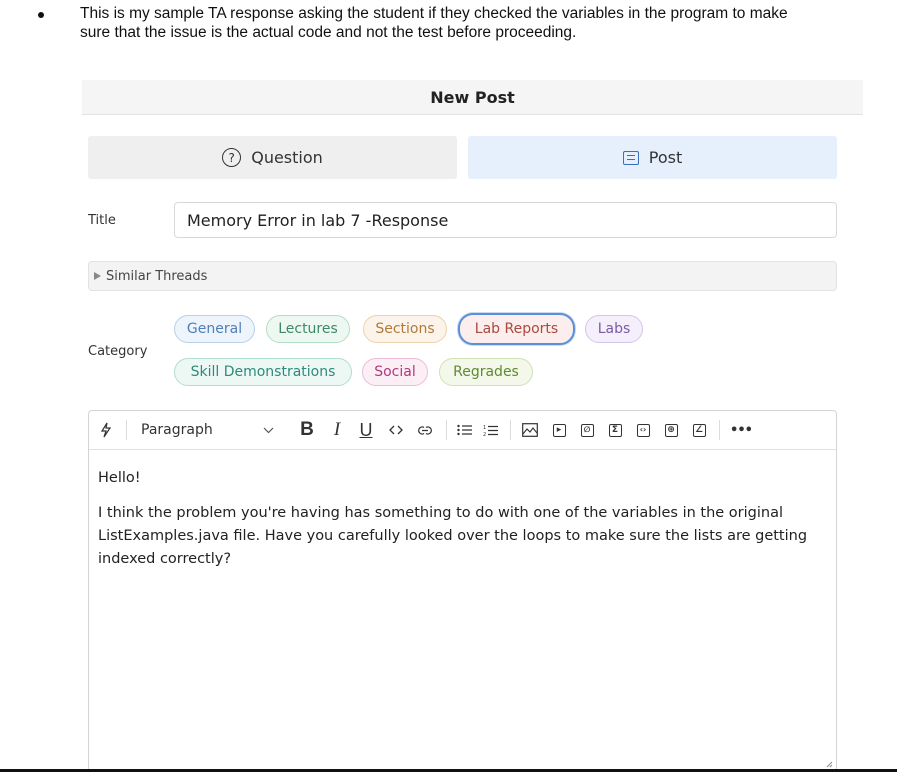 This screenshot has width=897, height=772. What do you see at coordinates (741, 430) in the screenshot?
I see `more-options-button: •••` at bounding box center [741, 430].